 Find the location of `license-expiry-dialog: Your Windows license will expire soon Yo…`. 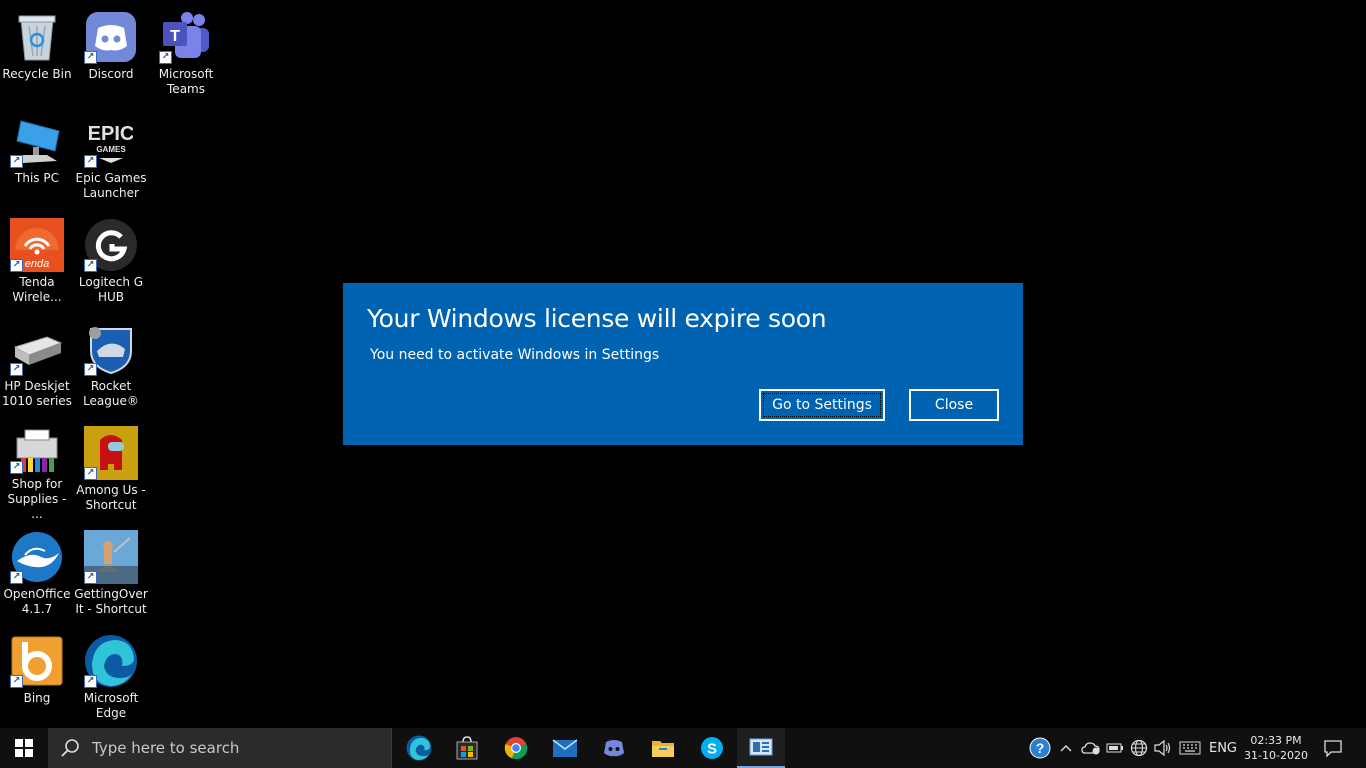

license-expiry-dialog: Your Windows license will expire soon Yo… is located at coordinates (683, 364).